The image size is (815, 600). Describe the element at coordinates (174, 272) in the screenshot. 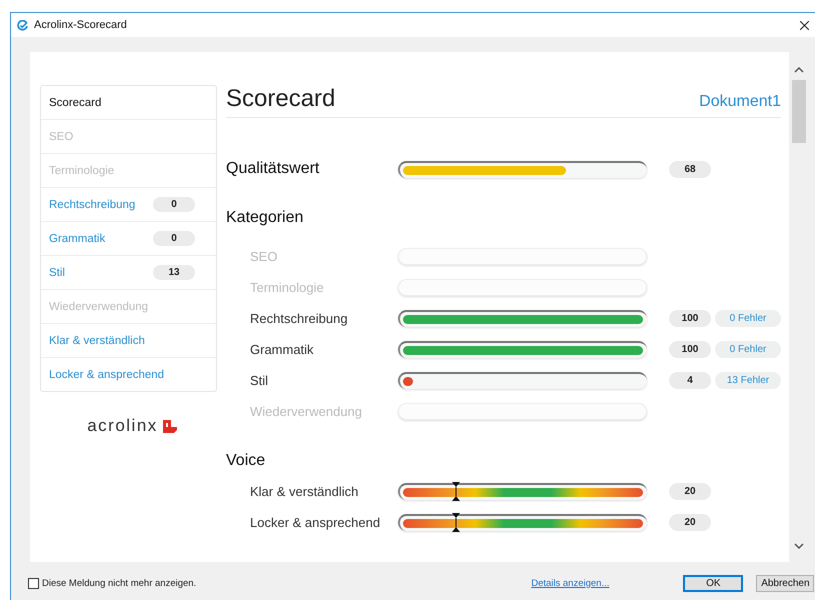

I see `count-badge: 13` at that location.